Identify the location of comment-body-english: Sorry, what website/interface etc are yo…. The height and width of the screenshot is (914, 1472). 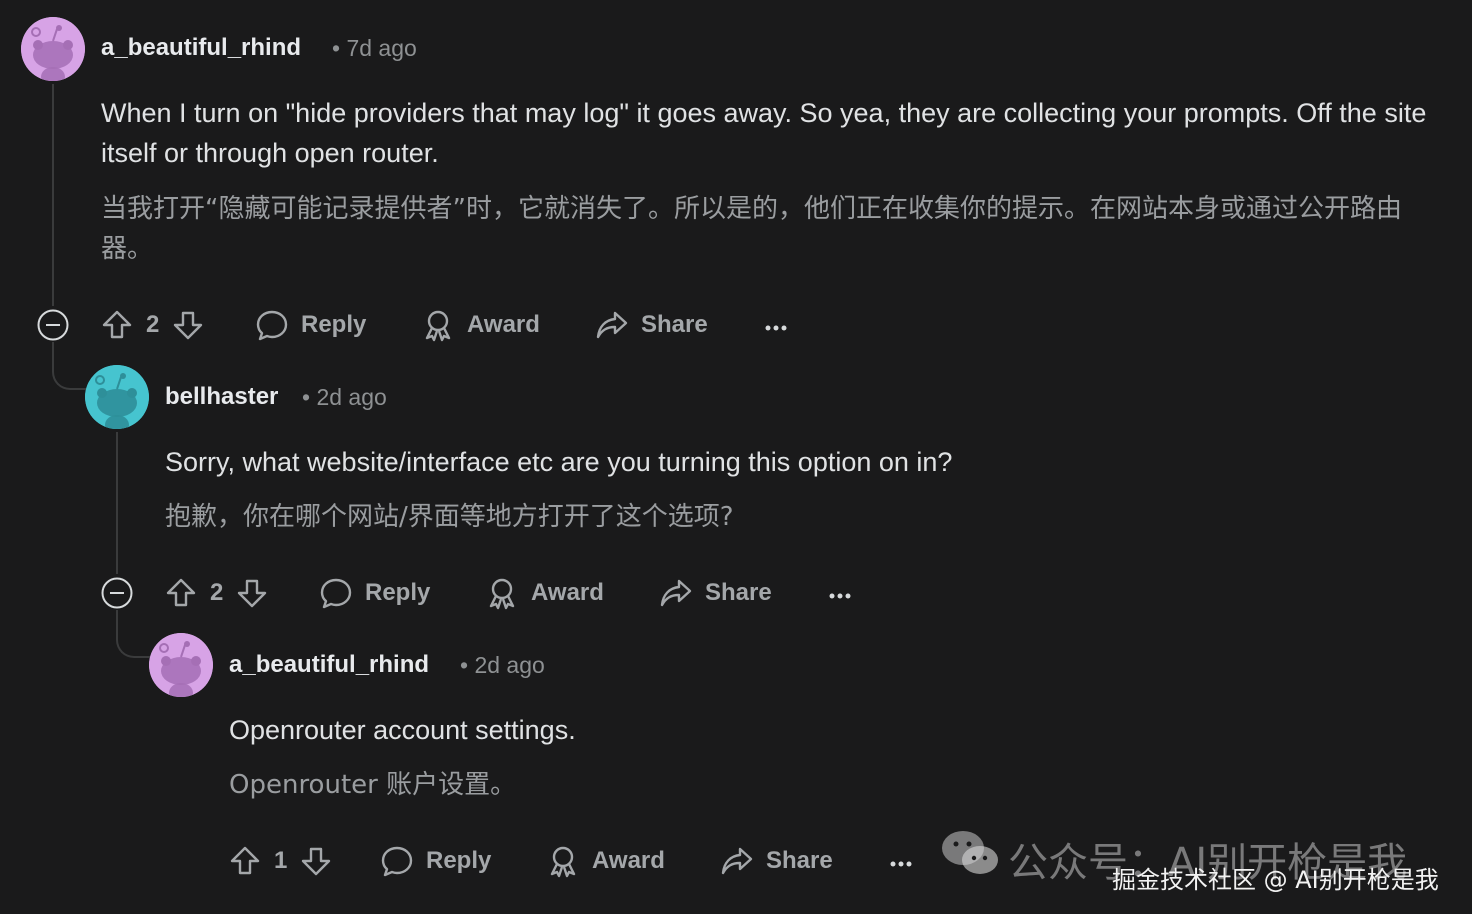
(559, 462).